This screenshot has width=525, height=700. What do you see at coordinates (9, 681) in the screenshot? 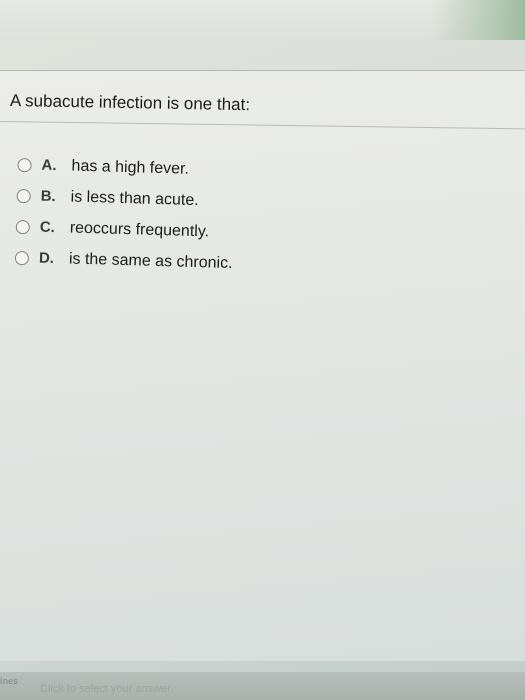
I see `footer-cut-text: ines` at bounding box center [9, 681].